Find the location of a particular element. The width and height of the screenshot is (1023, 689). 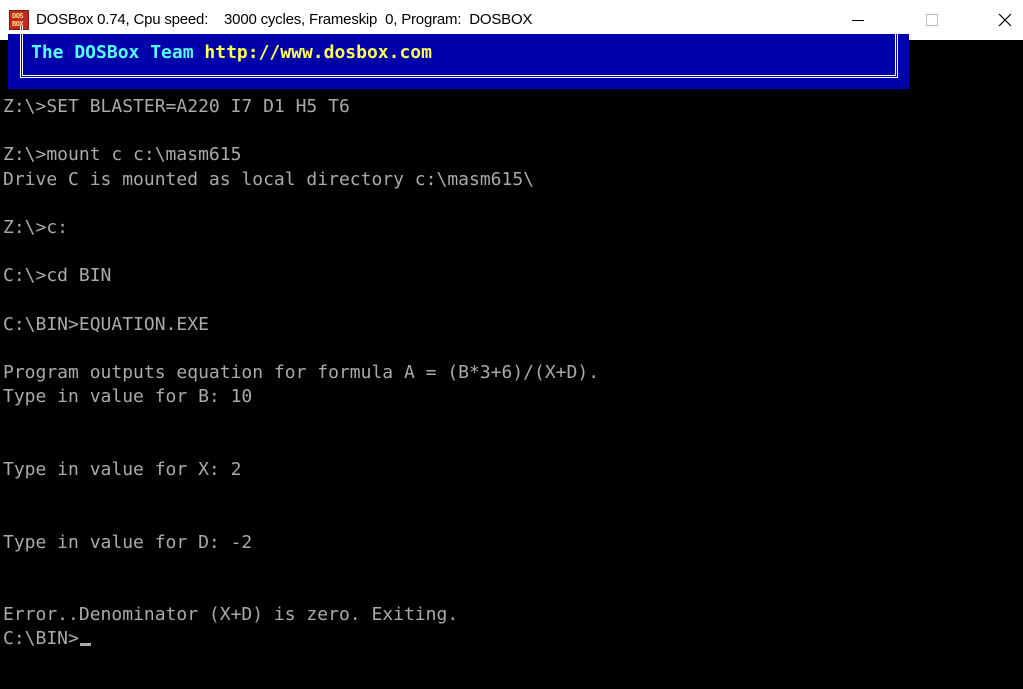

close-button is located at coordinates (1002, 20).